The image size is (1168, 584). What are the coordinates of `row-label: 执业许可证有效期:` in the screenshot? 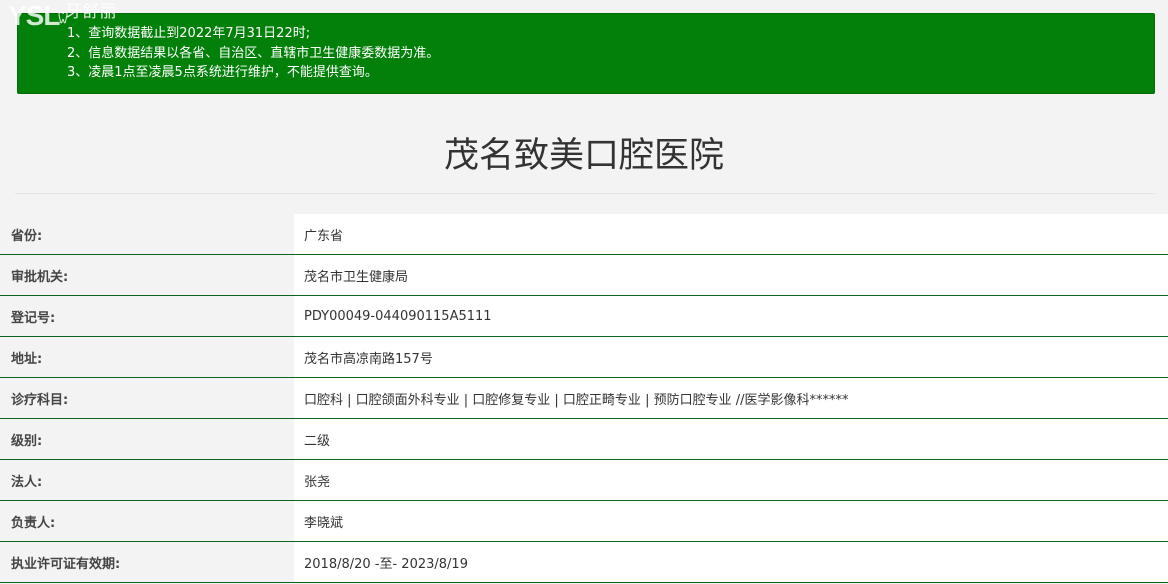 It's located at (147, 562).